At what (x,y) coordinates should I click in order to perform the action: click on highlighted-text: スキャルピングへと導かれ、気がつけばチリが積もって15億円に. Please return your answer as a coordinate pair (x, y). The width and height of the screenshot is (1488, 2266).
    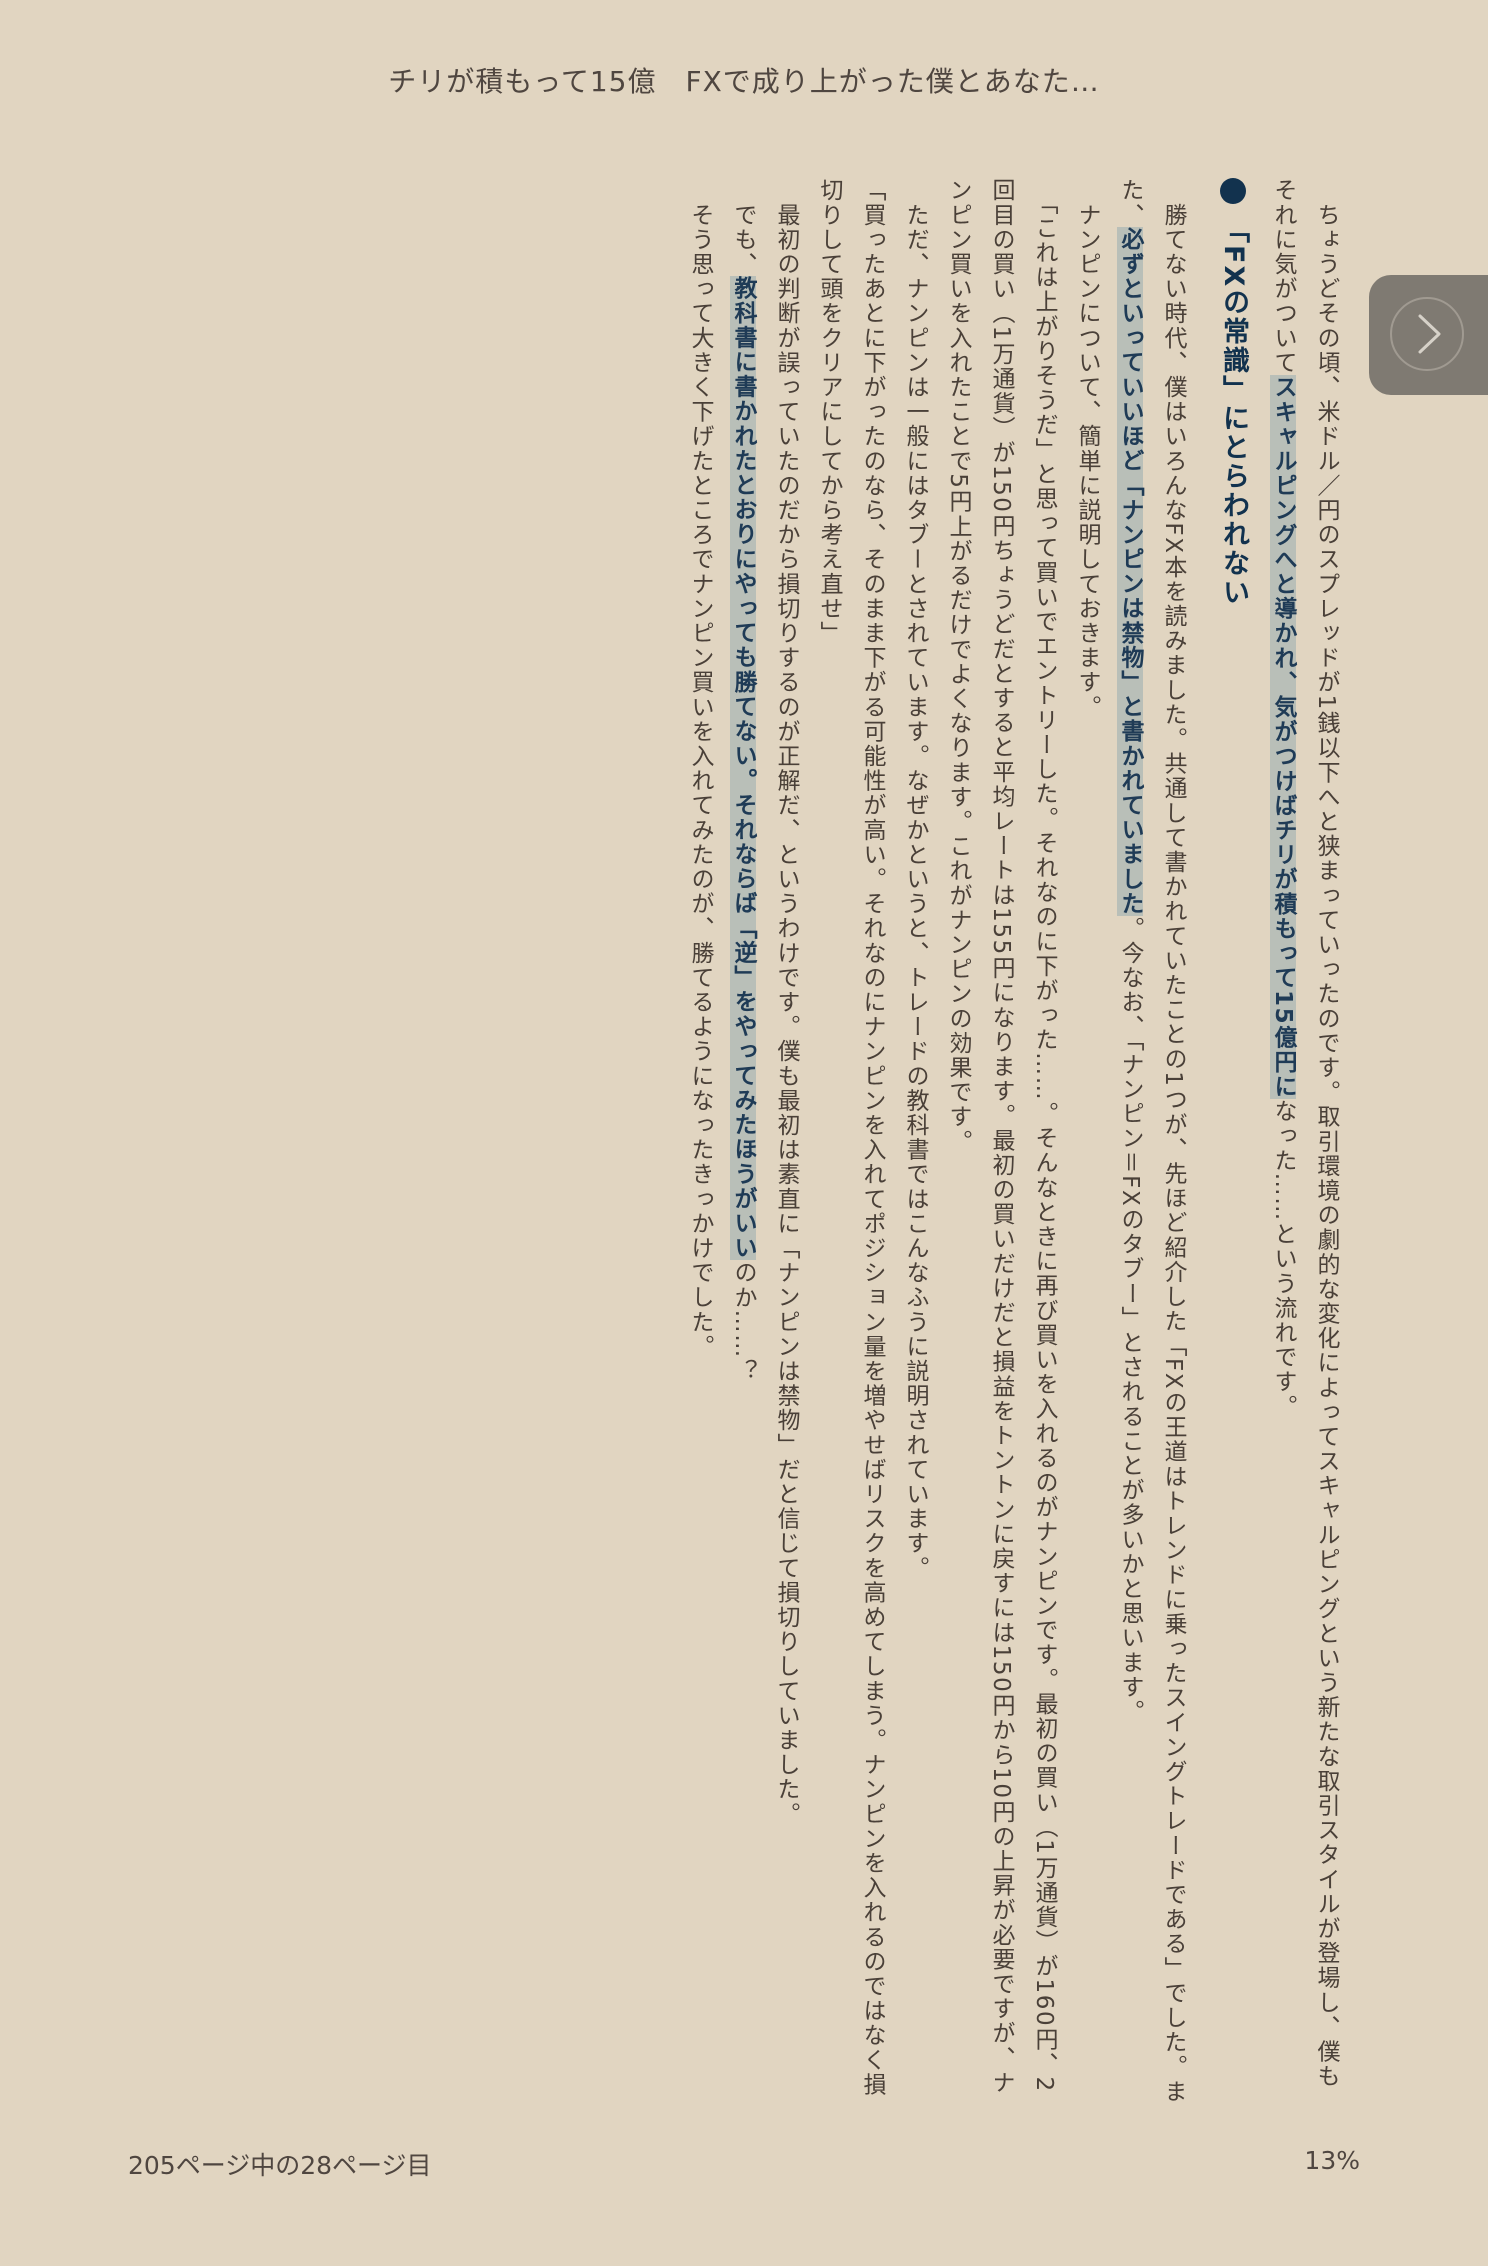
    Looking at the image, I should click on (1283, 736).